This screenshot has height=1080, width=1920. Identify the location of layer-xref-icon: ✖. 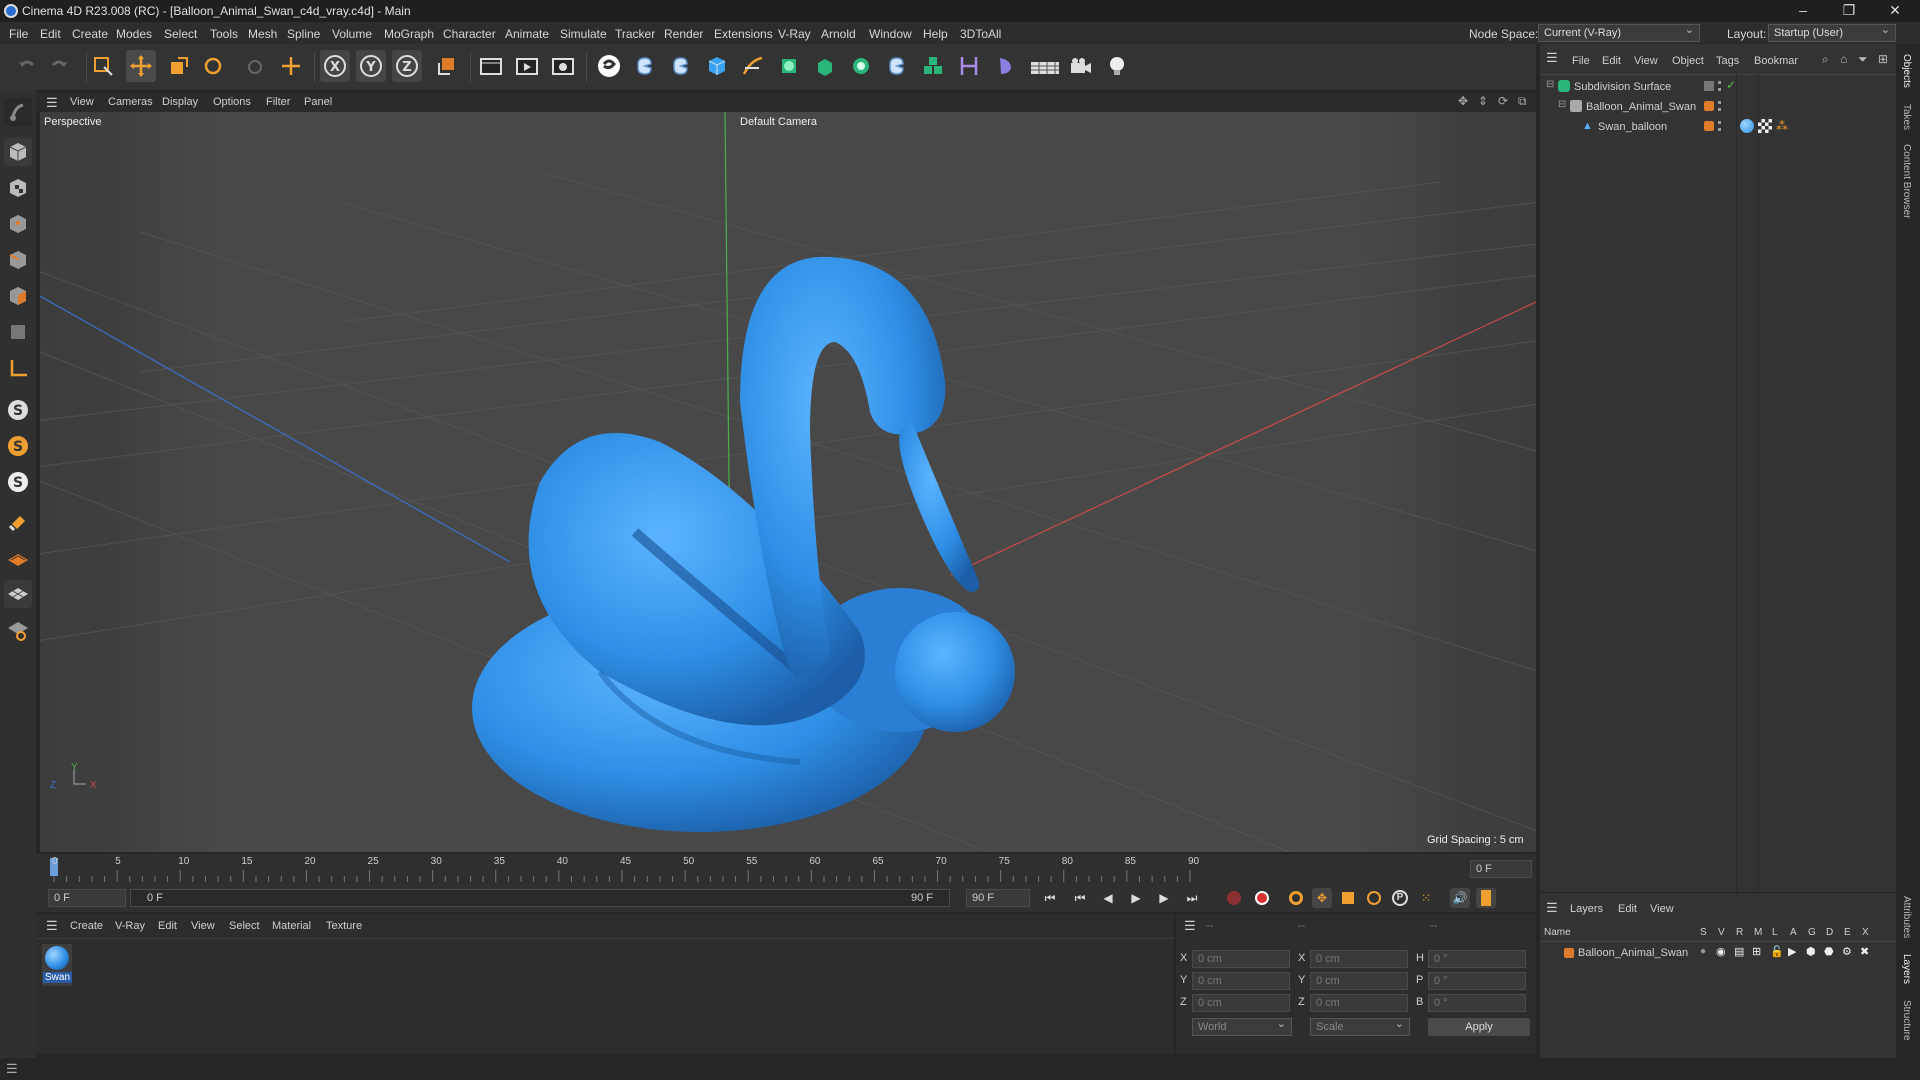
(1864, 951).